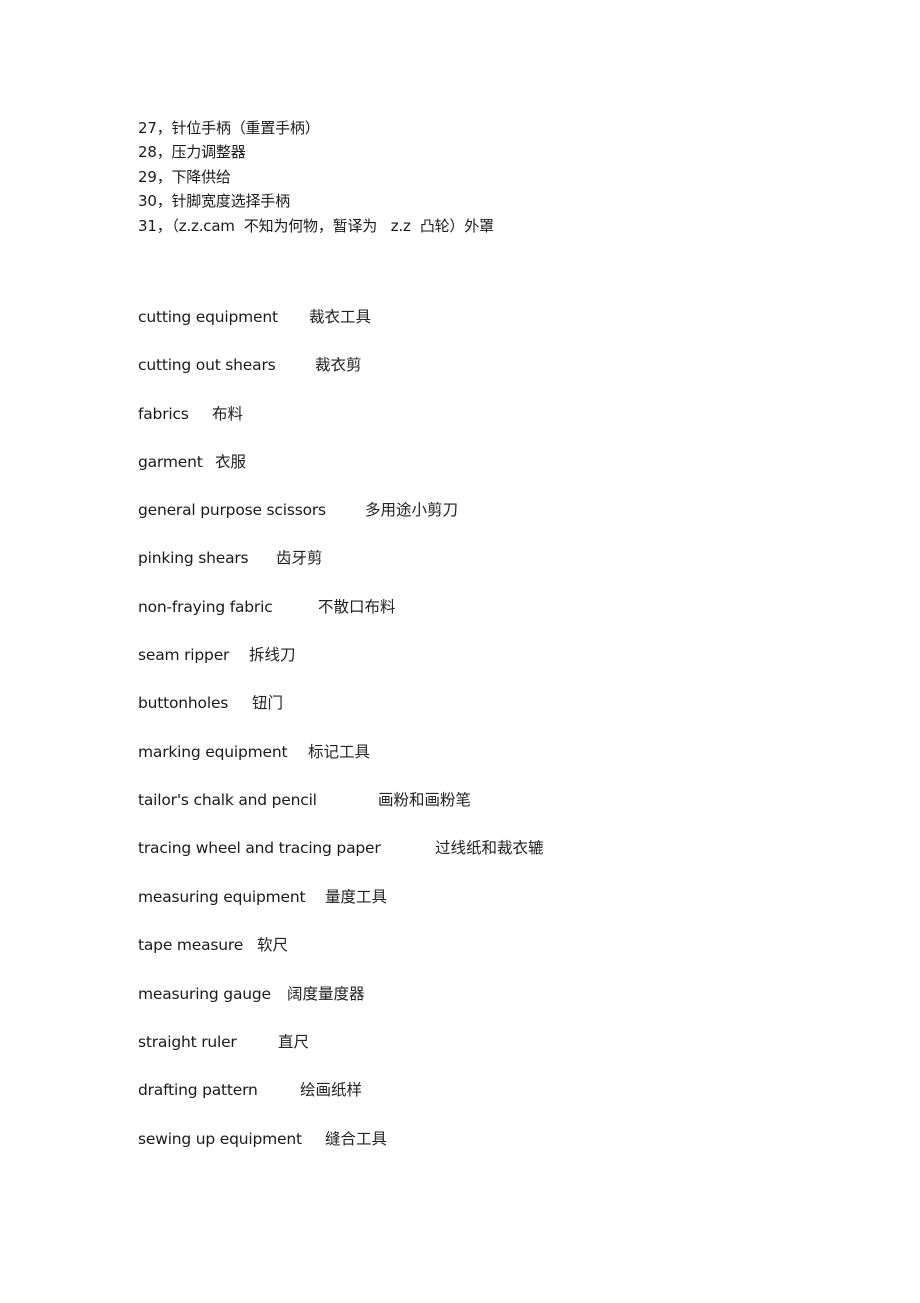 This screenshot has height=1303, width=920. Describe the element at coordinates (201, 152) in the screenshot. I see `item-text: ，压力调整器` at that location.